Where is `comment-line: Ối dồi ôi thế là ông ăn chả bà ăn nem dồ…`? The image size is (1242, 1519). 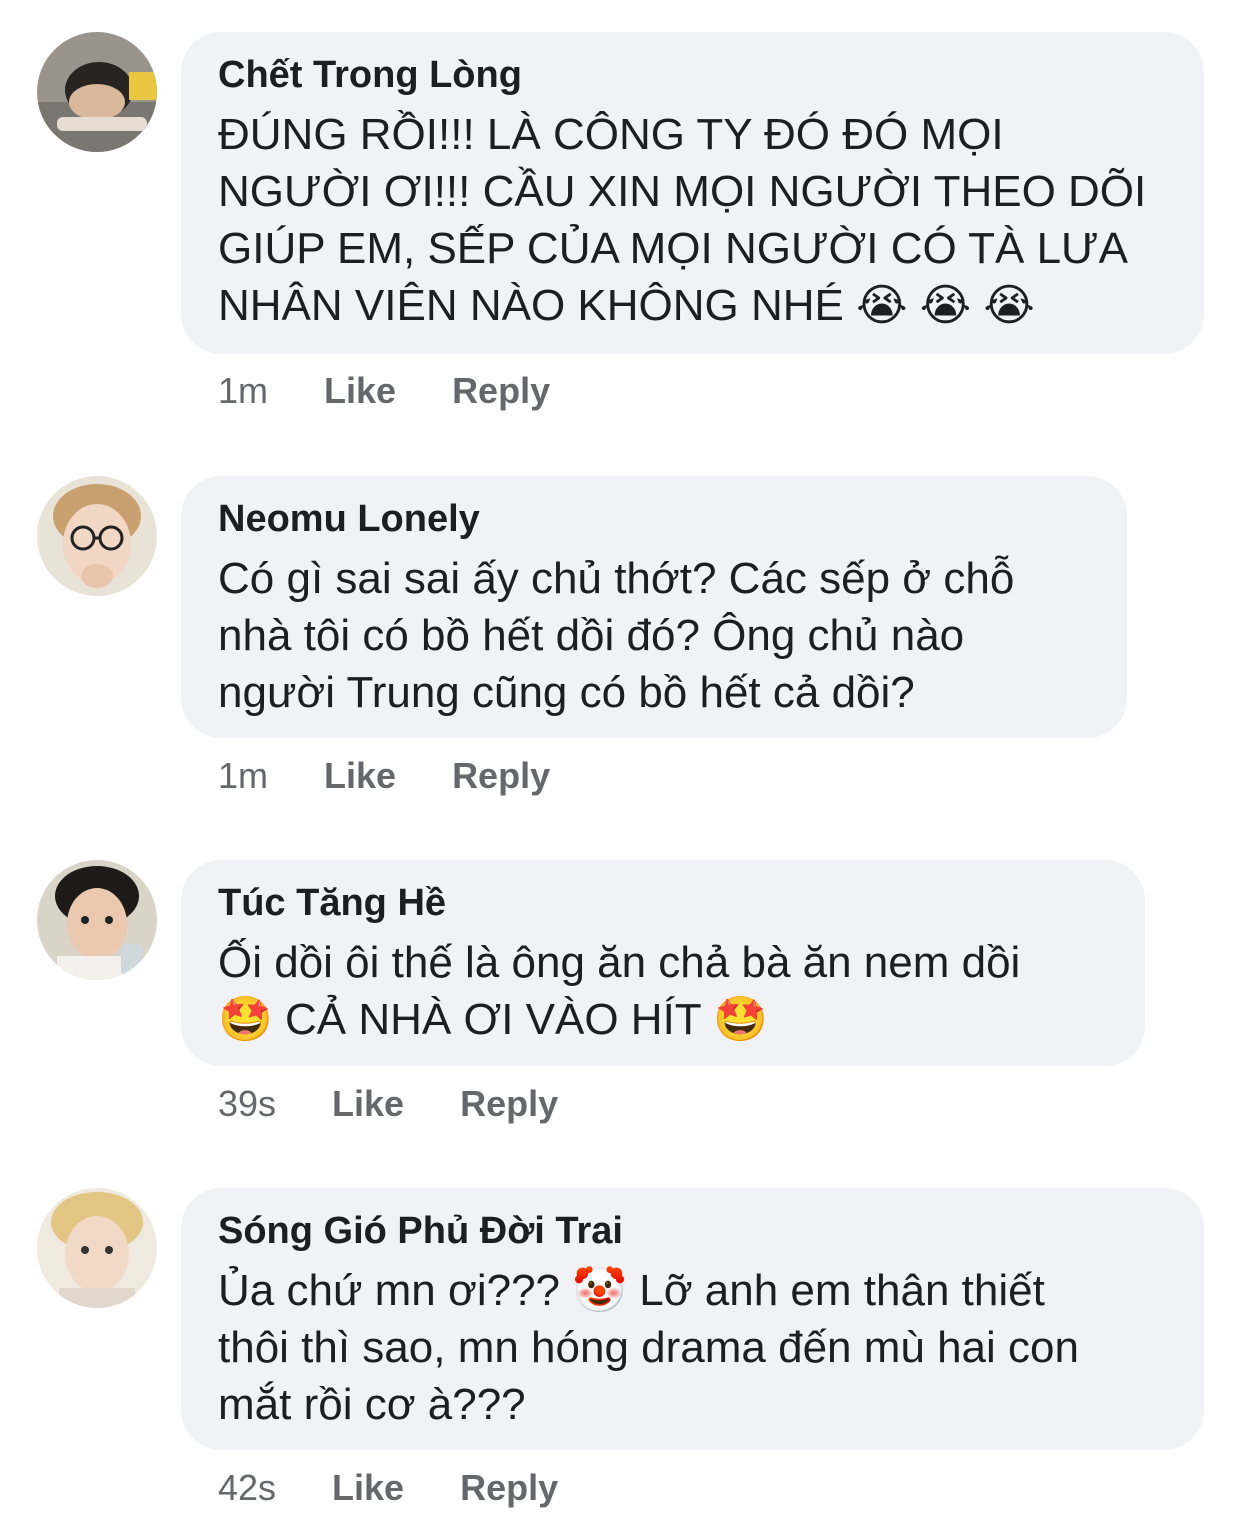
comment-line: Ối dồi ôi thế là ông ăn chả bà ăn nem dồ… is located at coordinates (619, 962).